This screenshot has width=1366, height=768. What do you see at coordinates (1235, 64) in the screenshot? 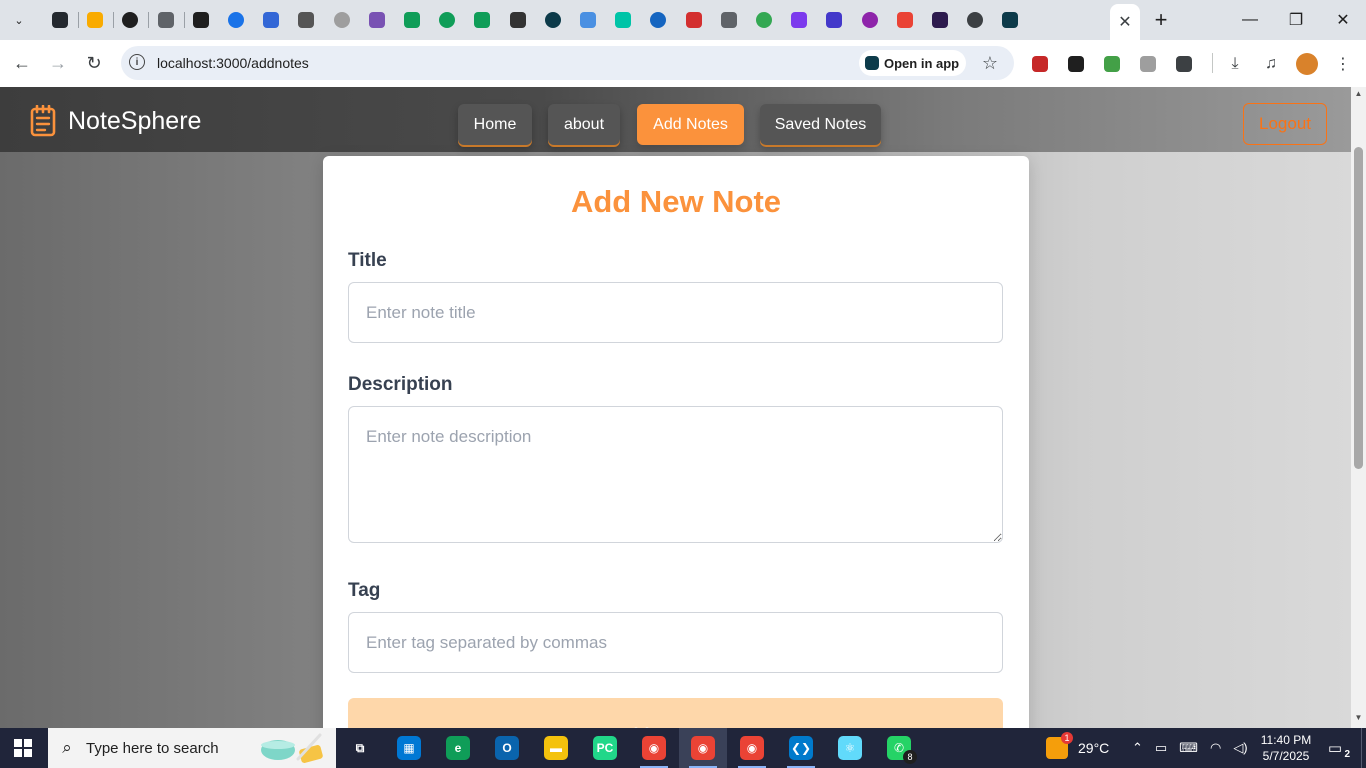
I see `downloads-icon: ⤓` at bounding box center [1235, 64].